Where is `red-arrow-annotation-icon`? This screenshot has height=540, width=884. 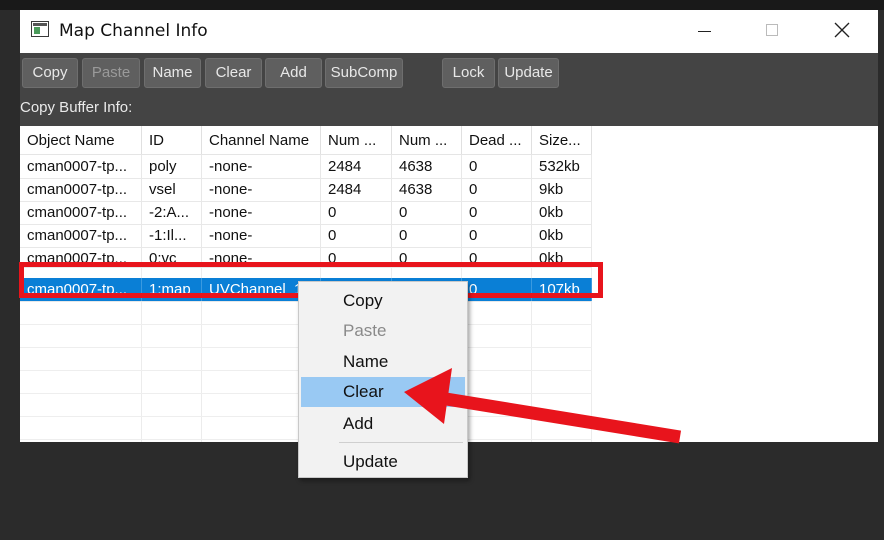 red-arrow-annotation-icon is located at coordinates (543, 406).